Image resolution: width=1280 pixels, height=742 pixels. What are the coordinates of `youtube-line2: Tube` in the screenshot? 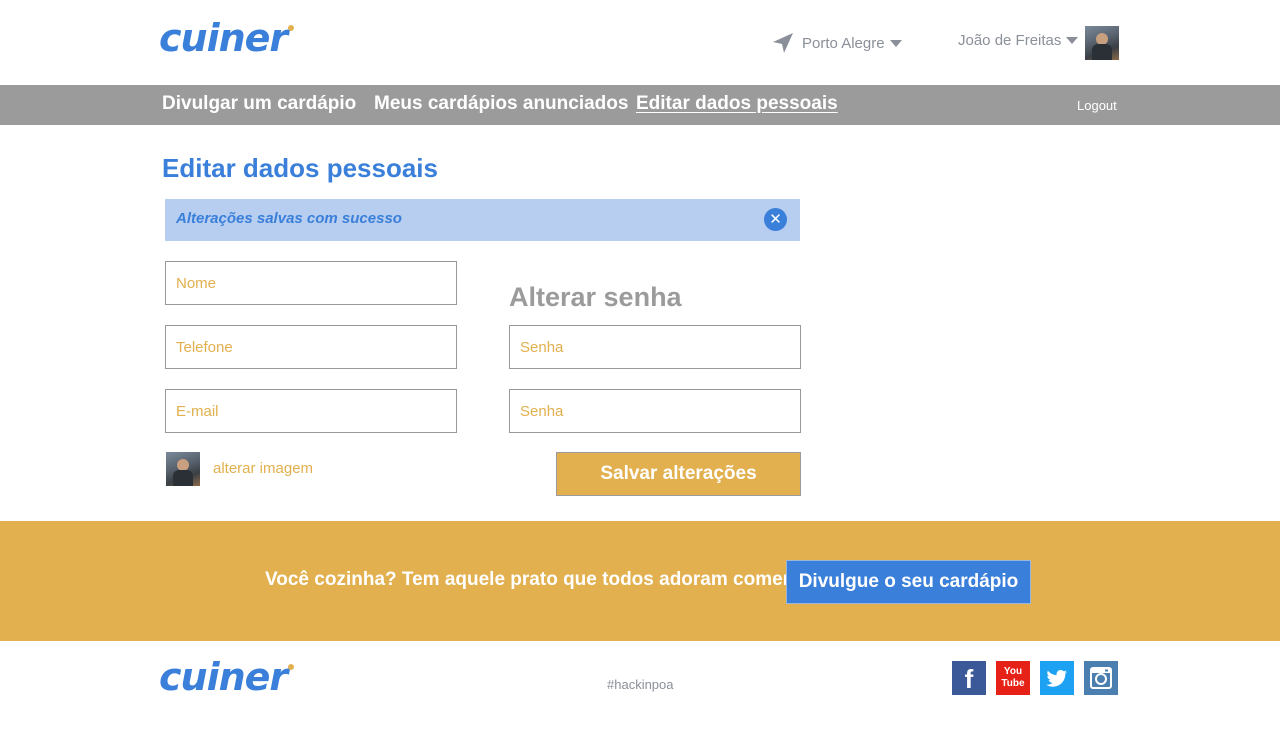 It's located at (1013, 683).